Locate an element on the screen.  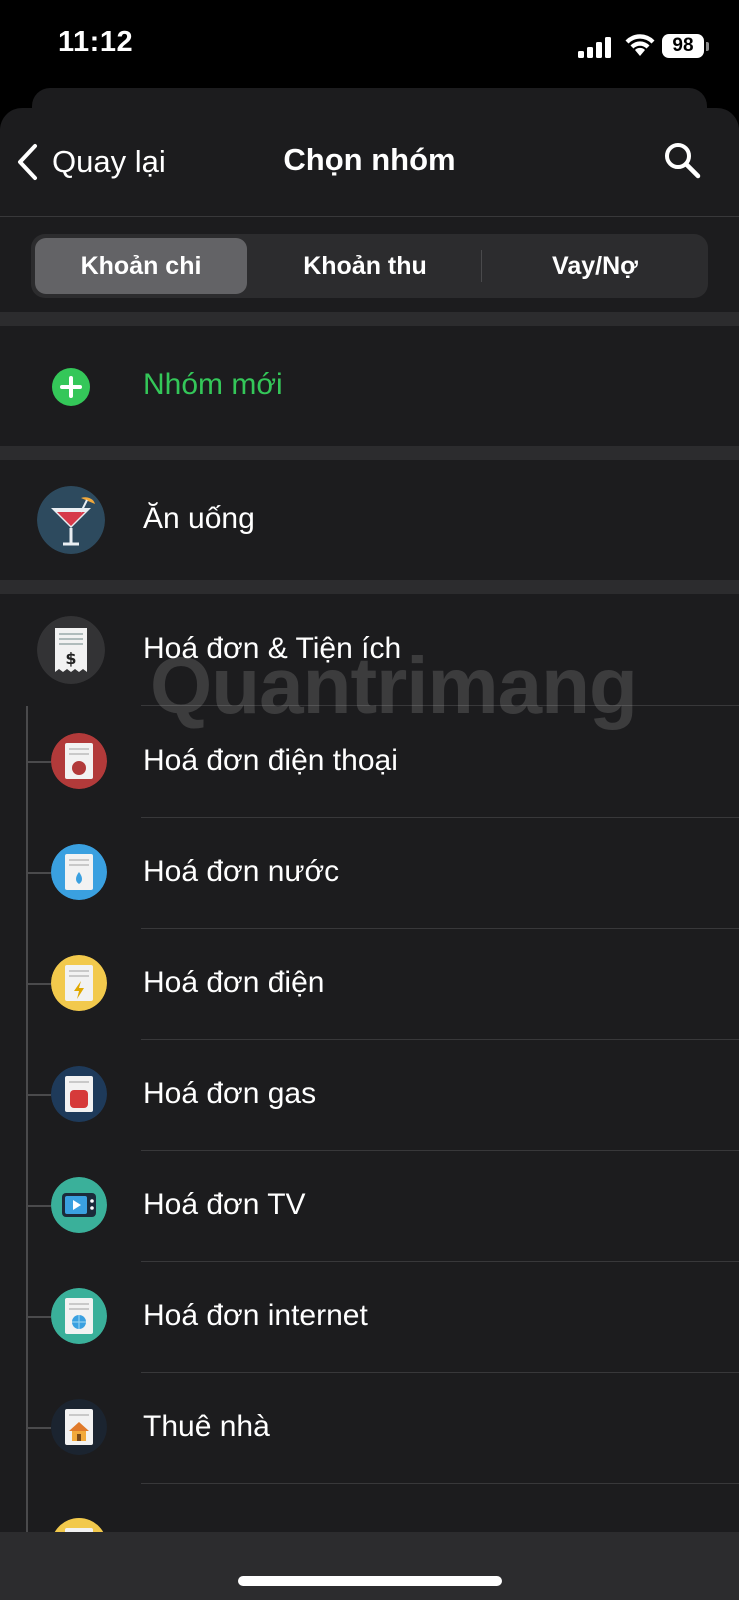
page-title: Chọn nhóm is located at coordinates (369, 159).